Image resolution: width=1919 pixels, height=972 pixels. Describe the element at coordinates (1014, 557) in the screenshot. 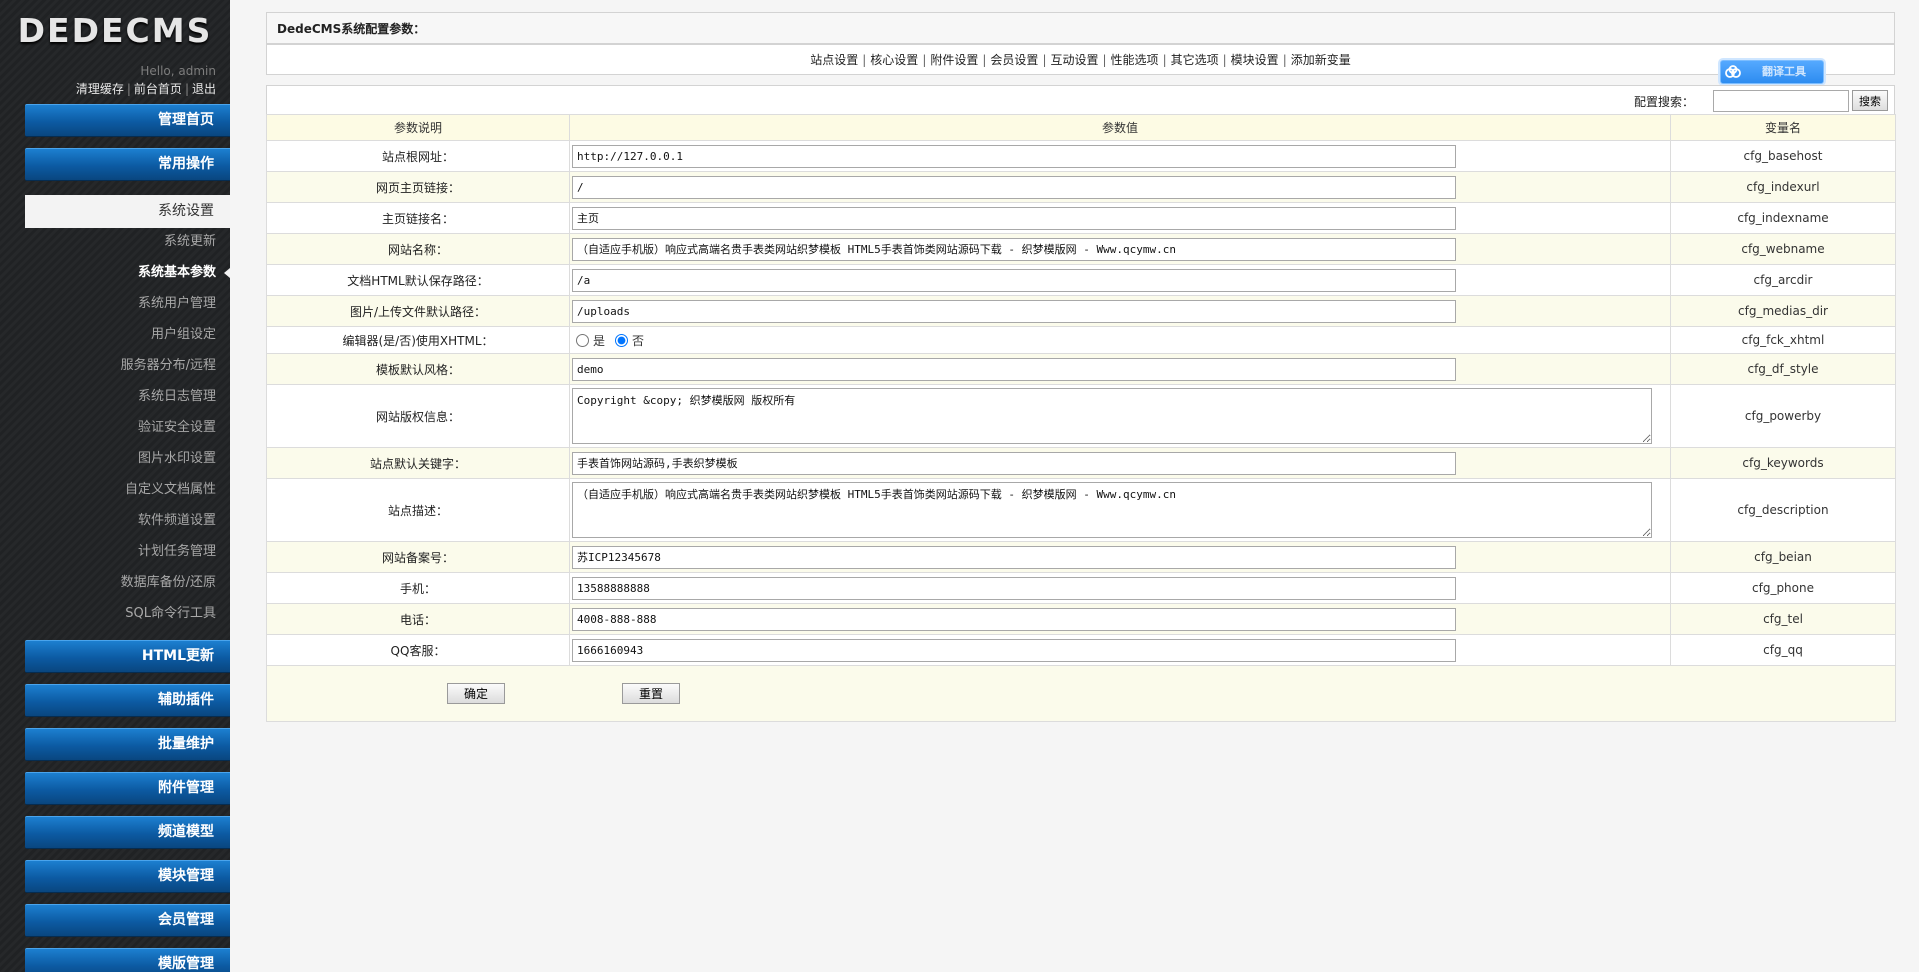

I see `beian-input` at that location.